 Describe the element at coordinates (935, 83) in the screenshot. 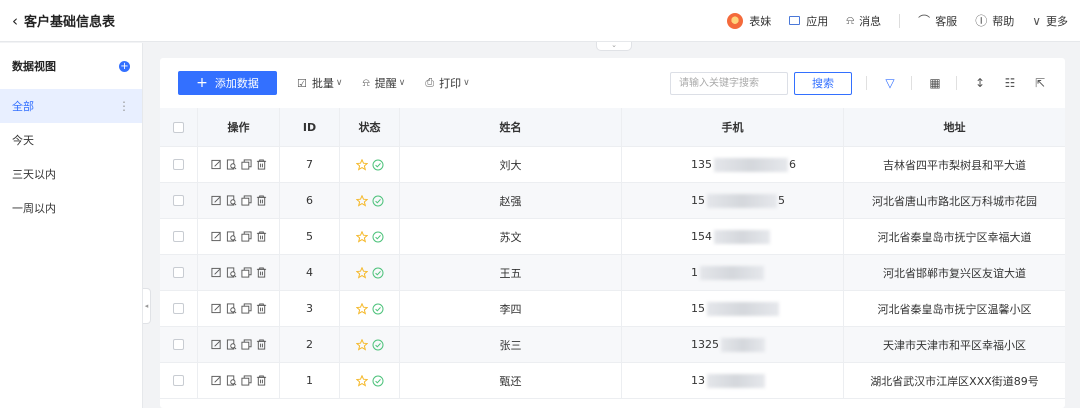

I see `calculator-icon: ▦` at that location.